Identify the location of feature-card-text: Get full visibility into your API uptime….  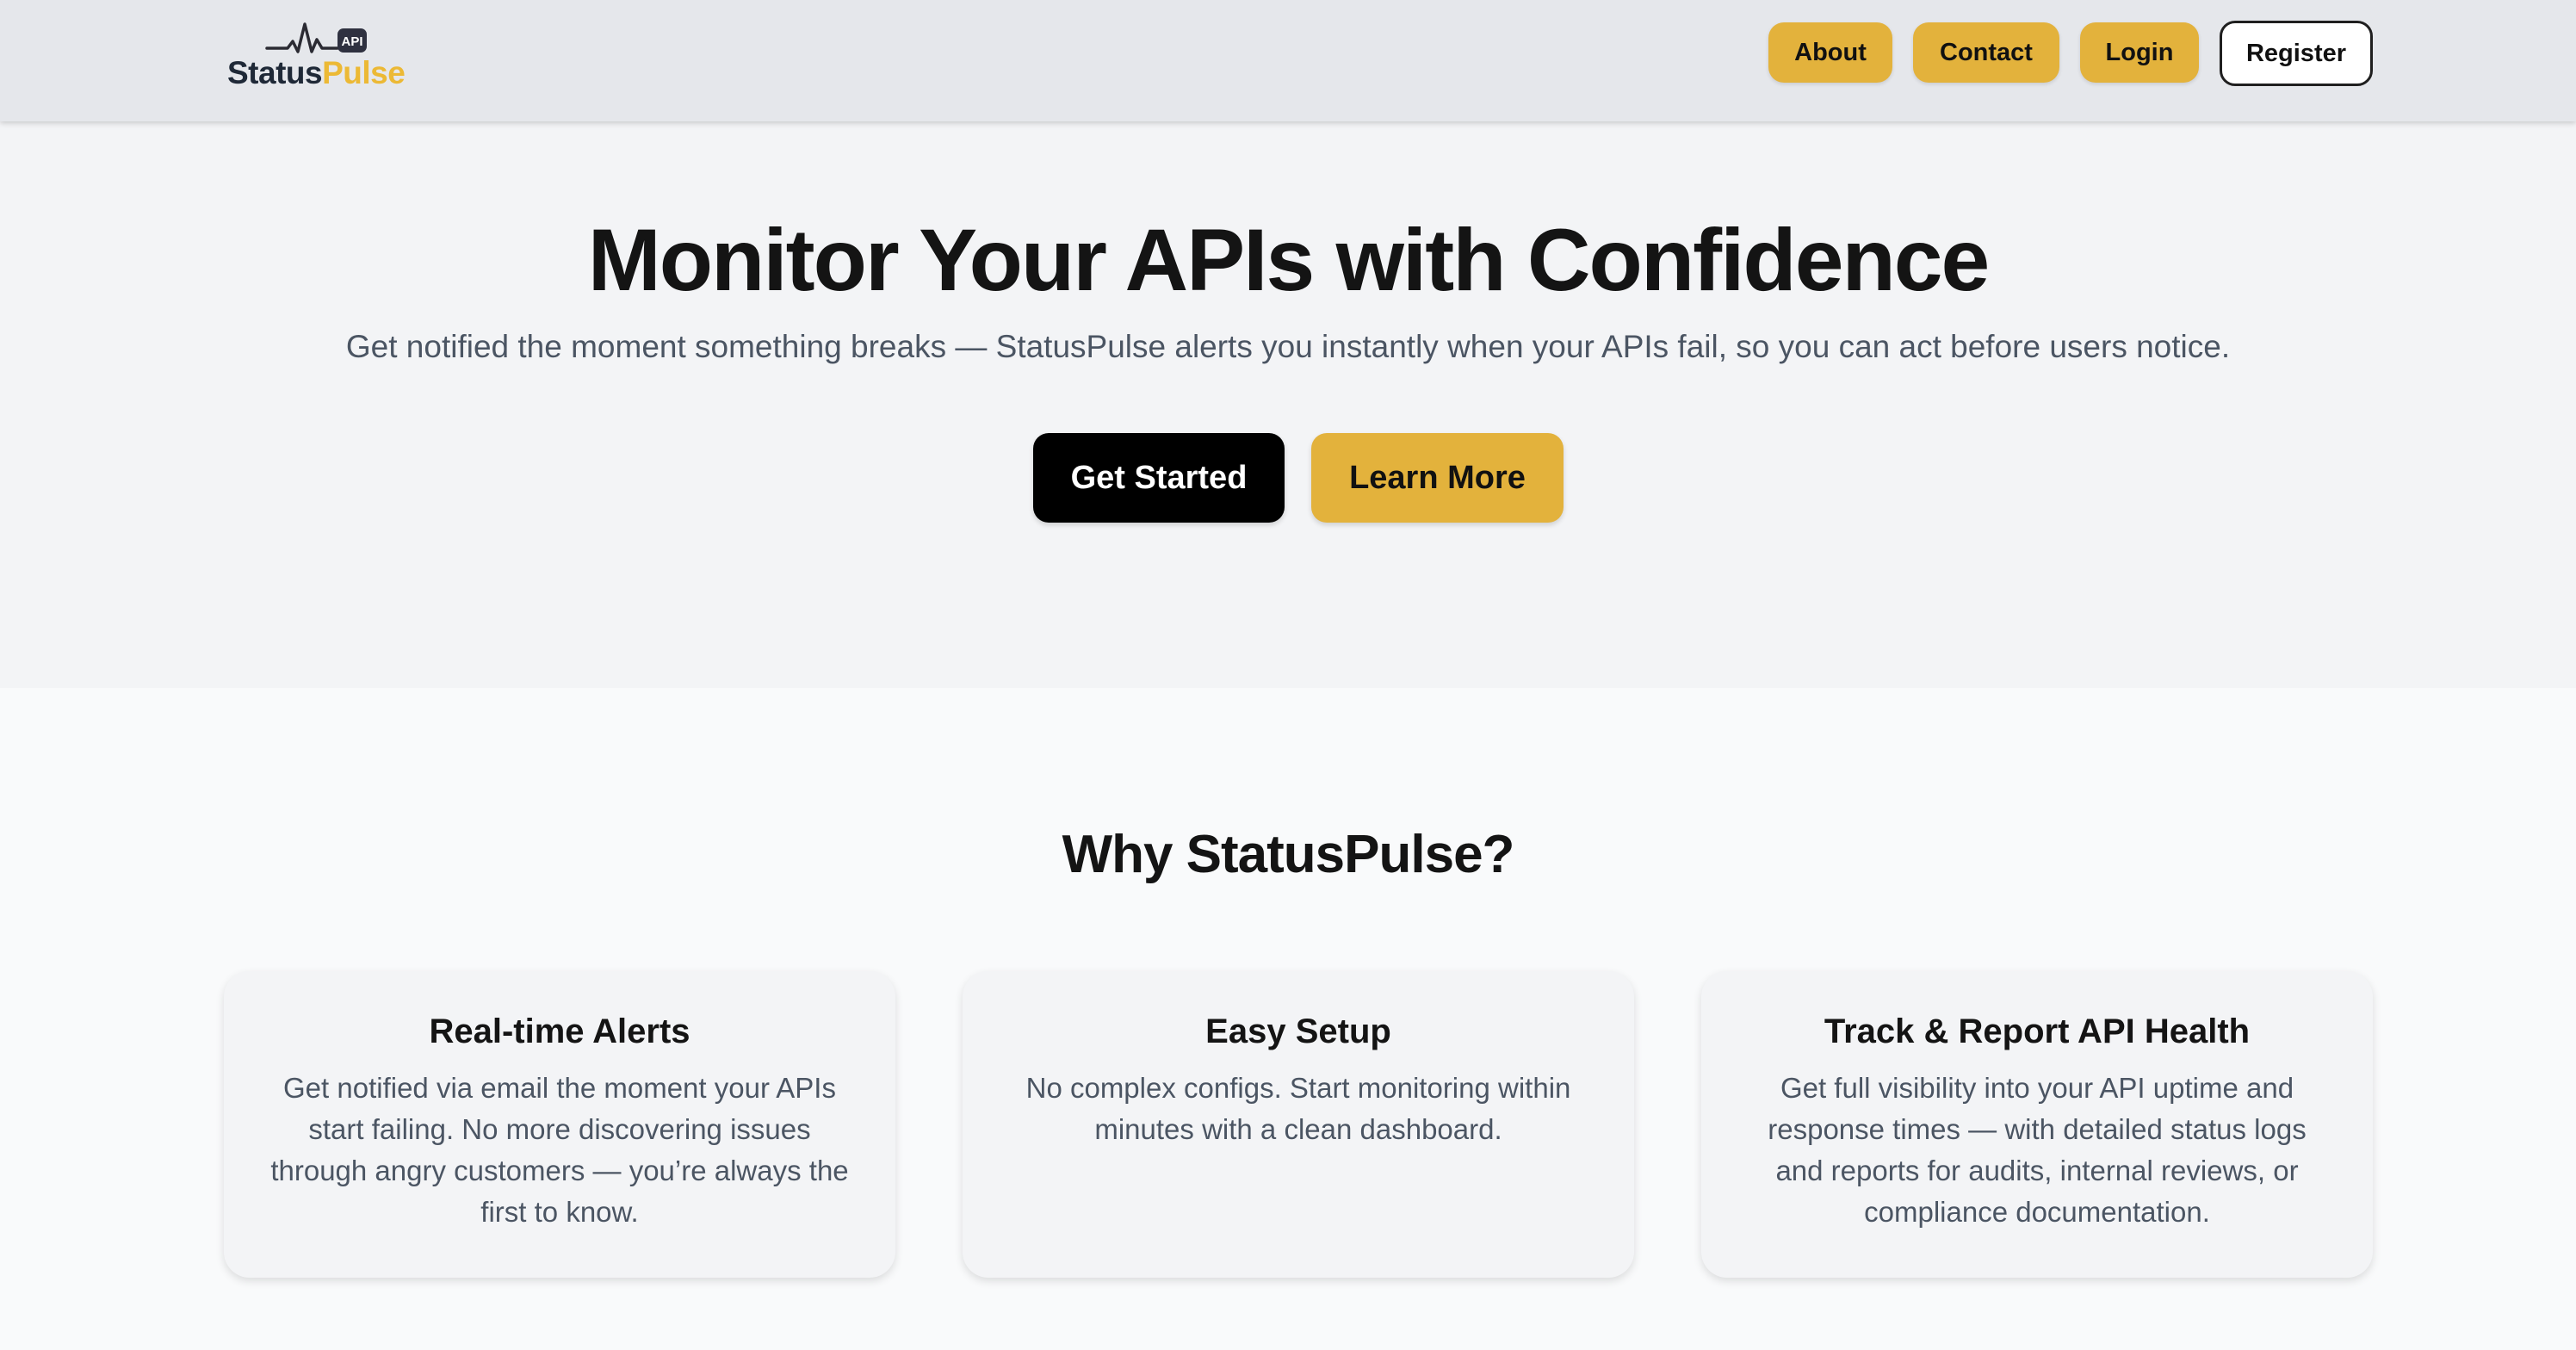
(2038, 1150).